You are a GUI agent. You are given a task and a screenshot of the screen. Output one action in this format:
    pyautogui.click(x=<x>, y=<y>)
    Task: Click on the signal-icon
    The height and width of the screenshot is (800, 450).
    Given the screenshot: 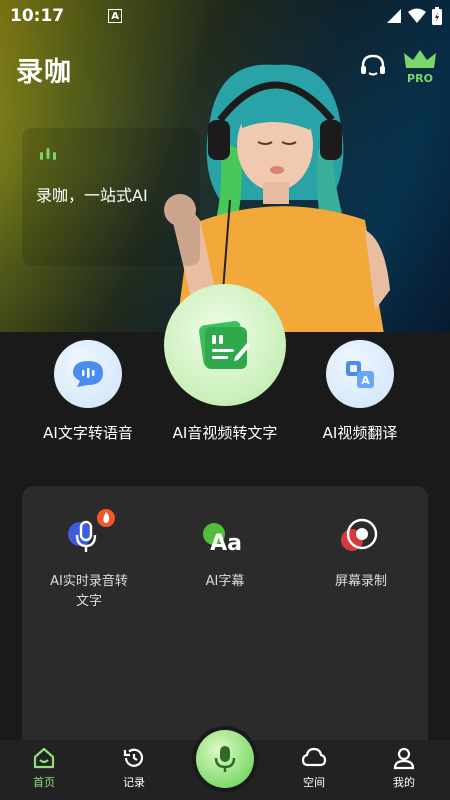 What is the action you would take?
    pyautogui.click(x=394, y=16)
    